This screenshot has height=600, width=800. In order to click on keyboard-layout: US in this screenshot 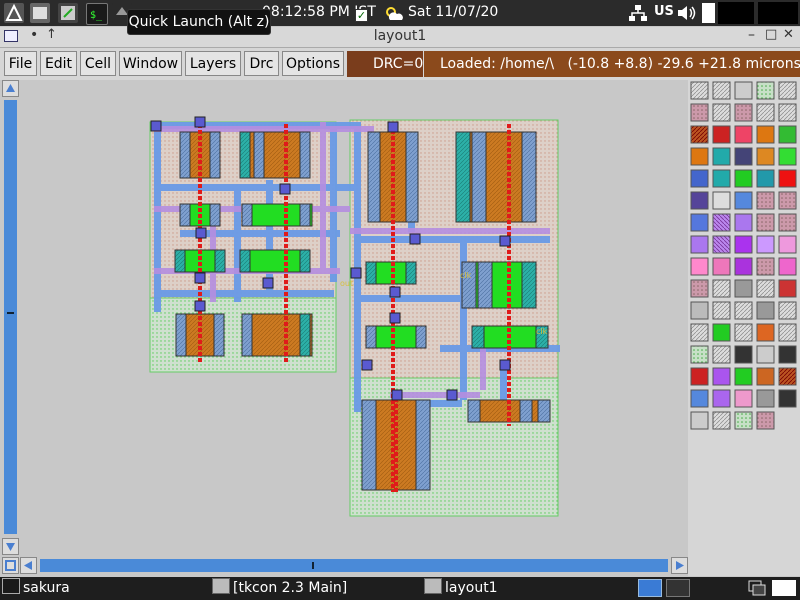, I will do `click(664, 11)`.